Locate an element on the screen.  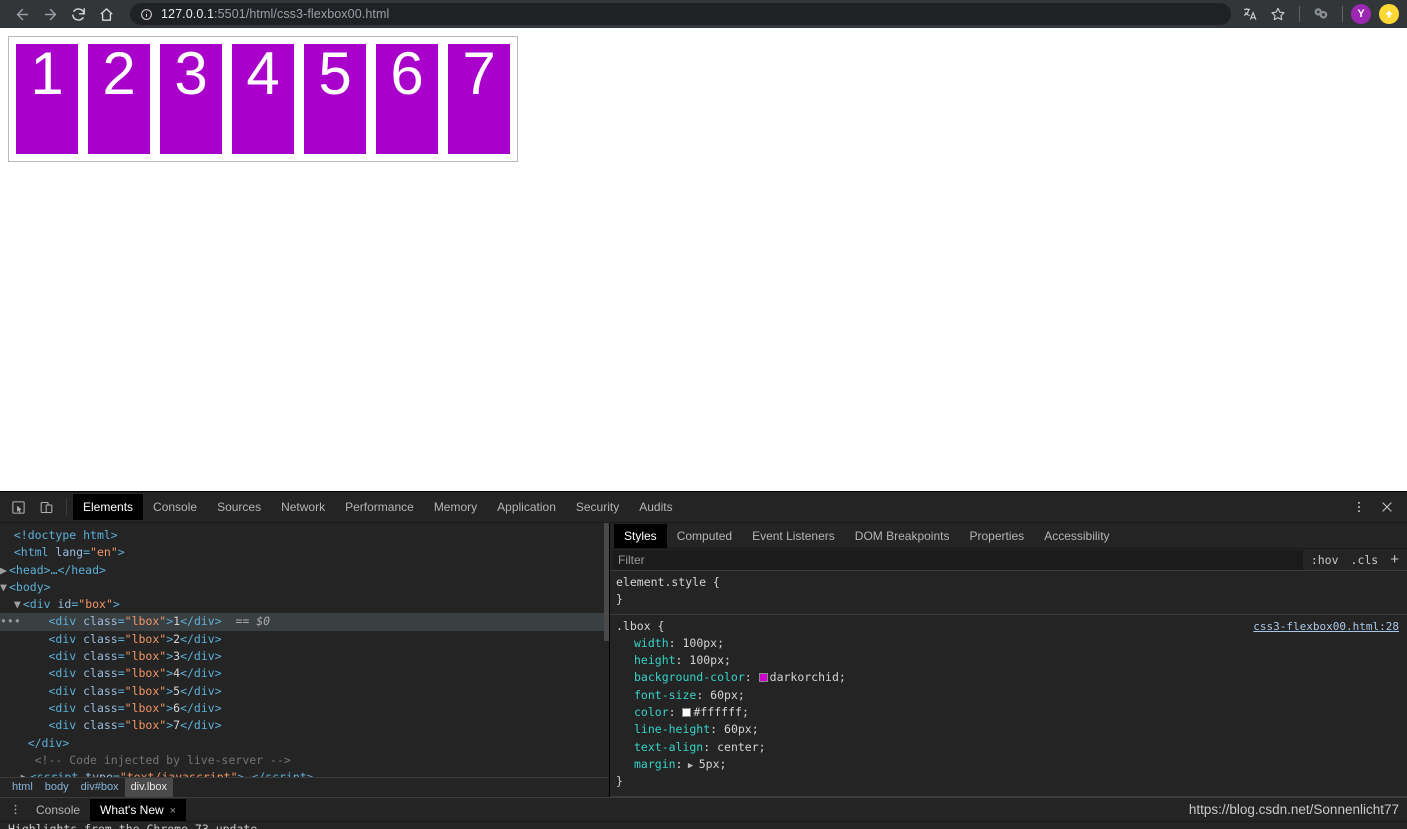
drawer-menu-icon is located at coordinates (15, 809).